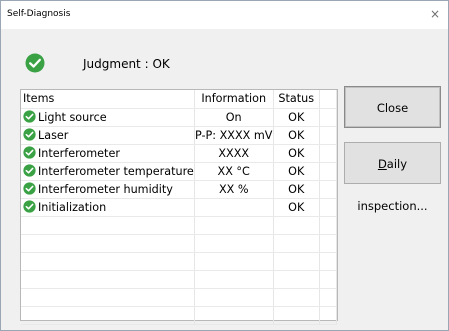 The width and height of the screenshot is (449, 331). Describe the element at coordinates (382, 164) in the screenshot. I see `daily-inspection-mnemonic: D` at that location.